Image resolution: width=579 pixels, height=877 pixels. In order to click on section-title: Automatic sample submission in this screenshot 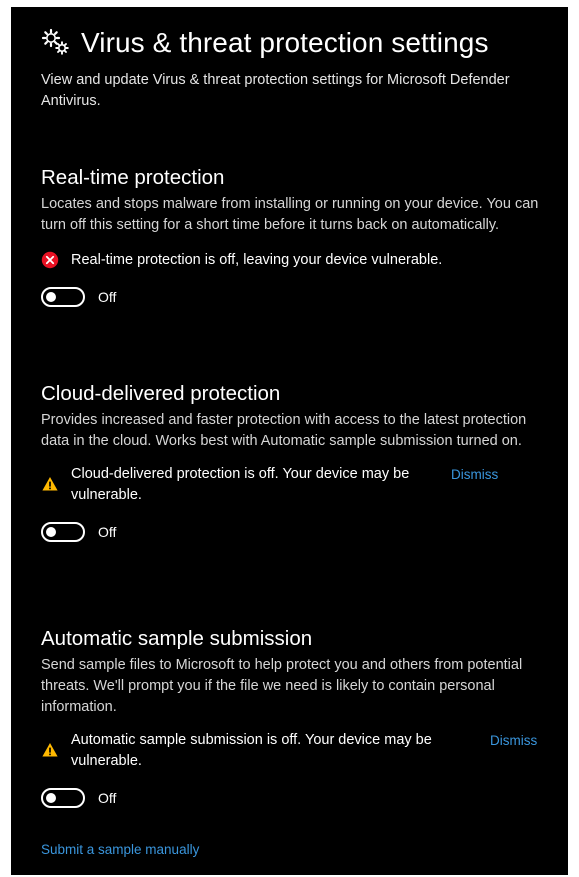, I will do `click(177, 638)`.